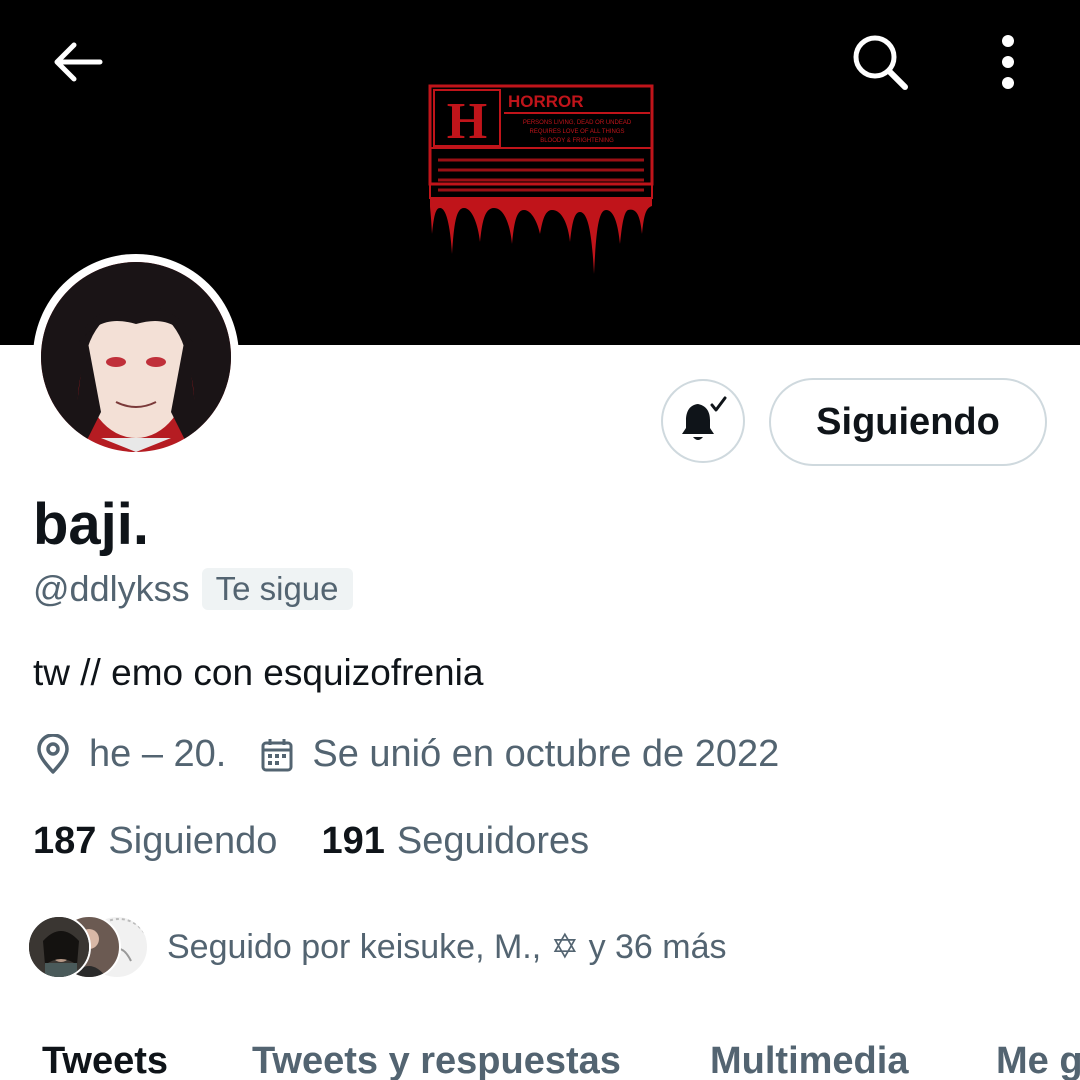 Image resolution: width=1080 pixels, height=1080 pixels. I want to click on arrow-left-icon, so click(78, 62).